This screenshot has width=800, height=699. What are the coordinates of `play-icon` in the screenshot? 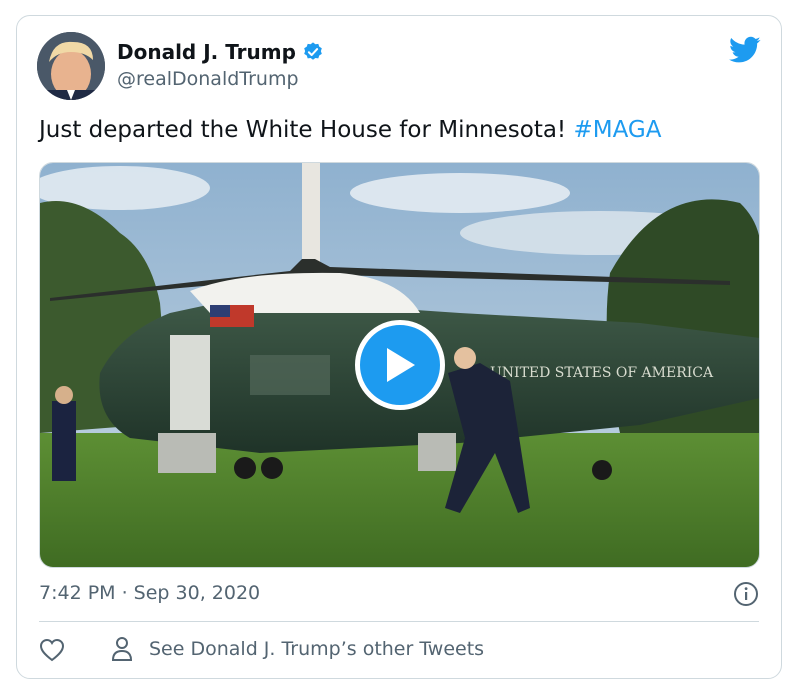 It's located at (401, 365).